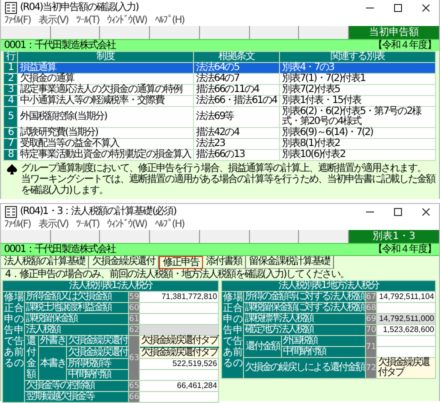 The image size is (440, 403). I want to click on form-button: 別表1・3, so click(394, 236).